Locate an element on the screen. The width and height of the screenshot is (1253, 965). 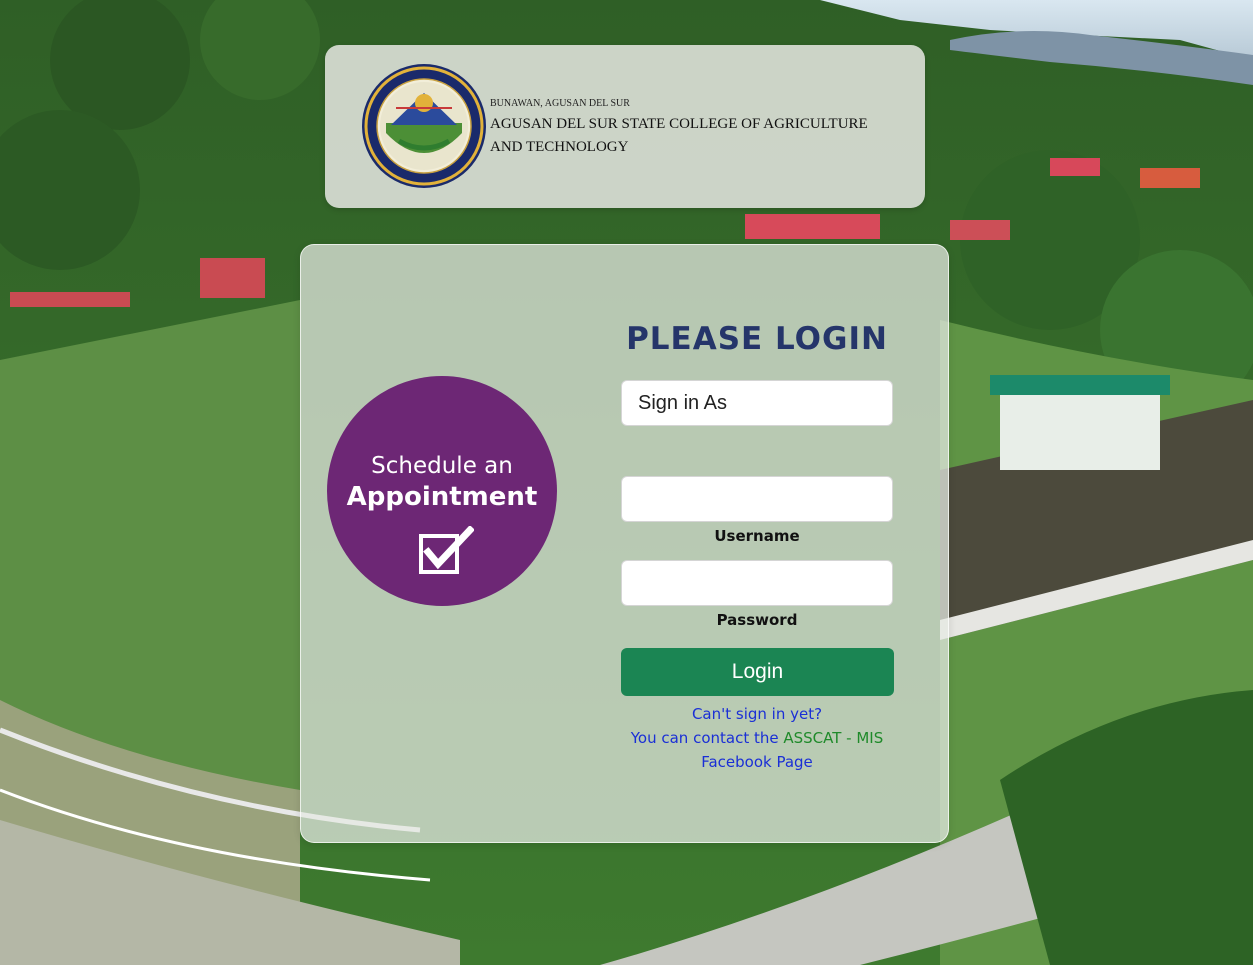
college-seal-logo is located at coordinates (424, 126).